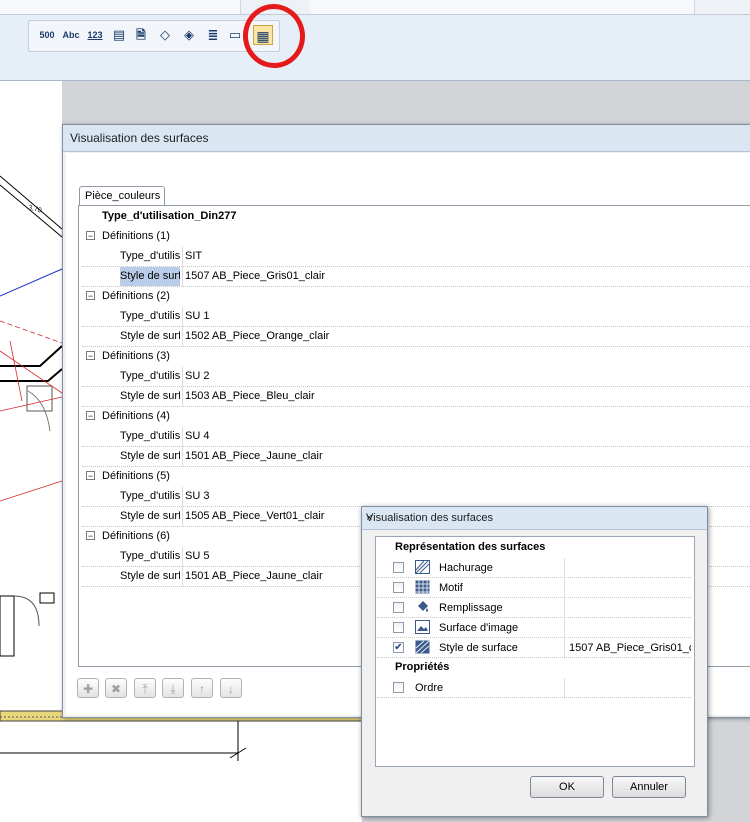 Image resolution: width=750 pixels, height=822 pixels. What do you see at coordinates (628, 687) in the screenshot?
I see `ordre-value` at bounding box center [628, 687].